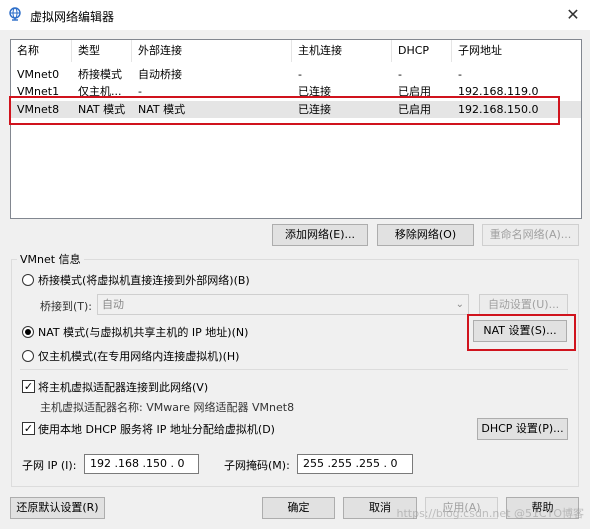 This screenshot has height=529, width=590. Describe the element at coordinates (521, 332) in the screenshot. I see `highlight-box-nat-settings` at that location.